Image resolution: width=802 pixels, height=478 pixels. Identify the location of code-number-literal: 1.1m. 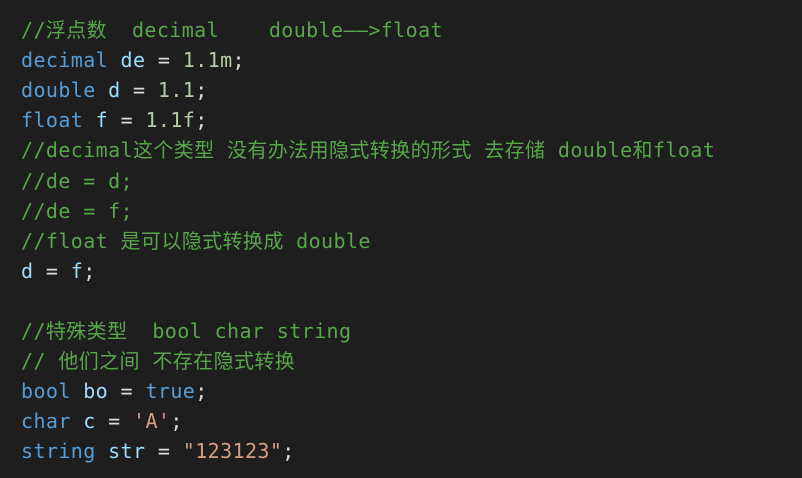
(207, 60).